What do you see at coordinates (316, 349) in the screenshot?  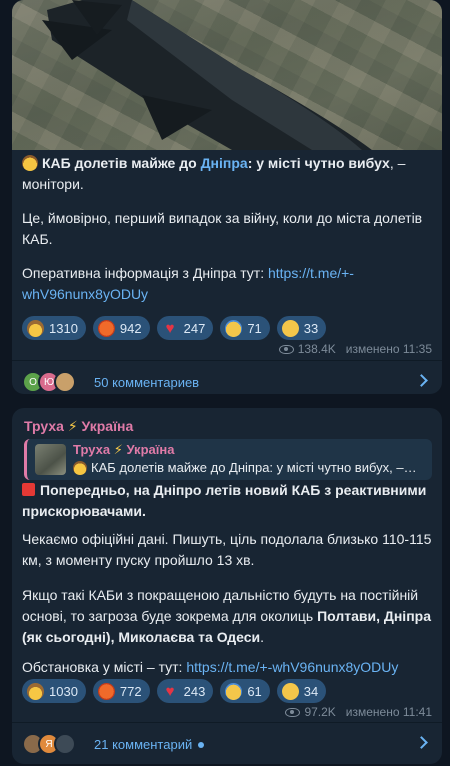 I see `view-count: 138.4K` at bounding box center [316, 349].